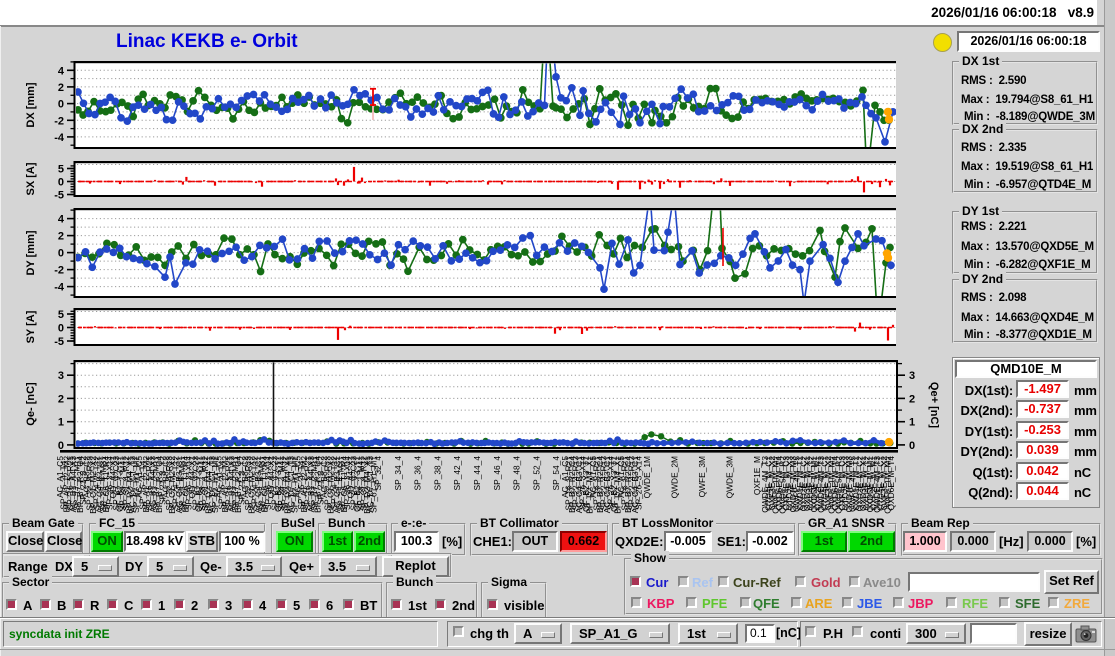 This screenshot has height=656, width=1115. I want to click on svg-text: DY [mm], so click(31, 252).